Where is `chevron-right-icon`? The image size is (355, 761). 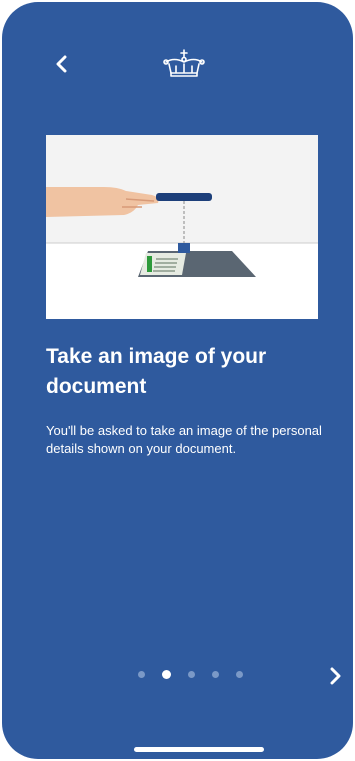 chevron-right-icon is located at coordinates (335, 676).